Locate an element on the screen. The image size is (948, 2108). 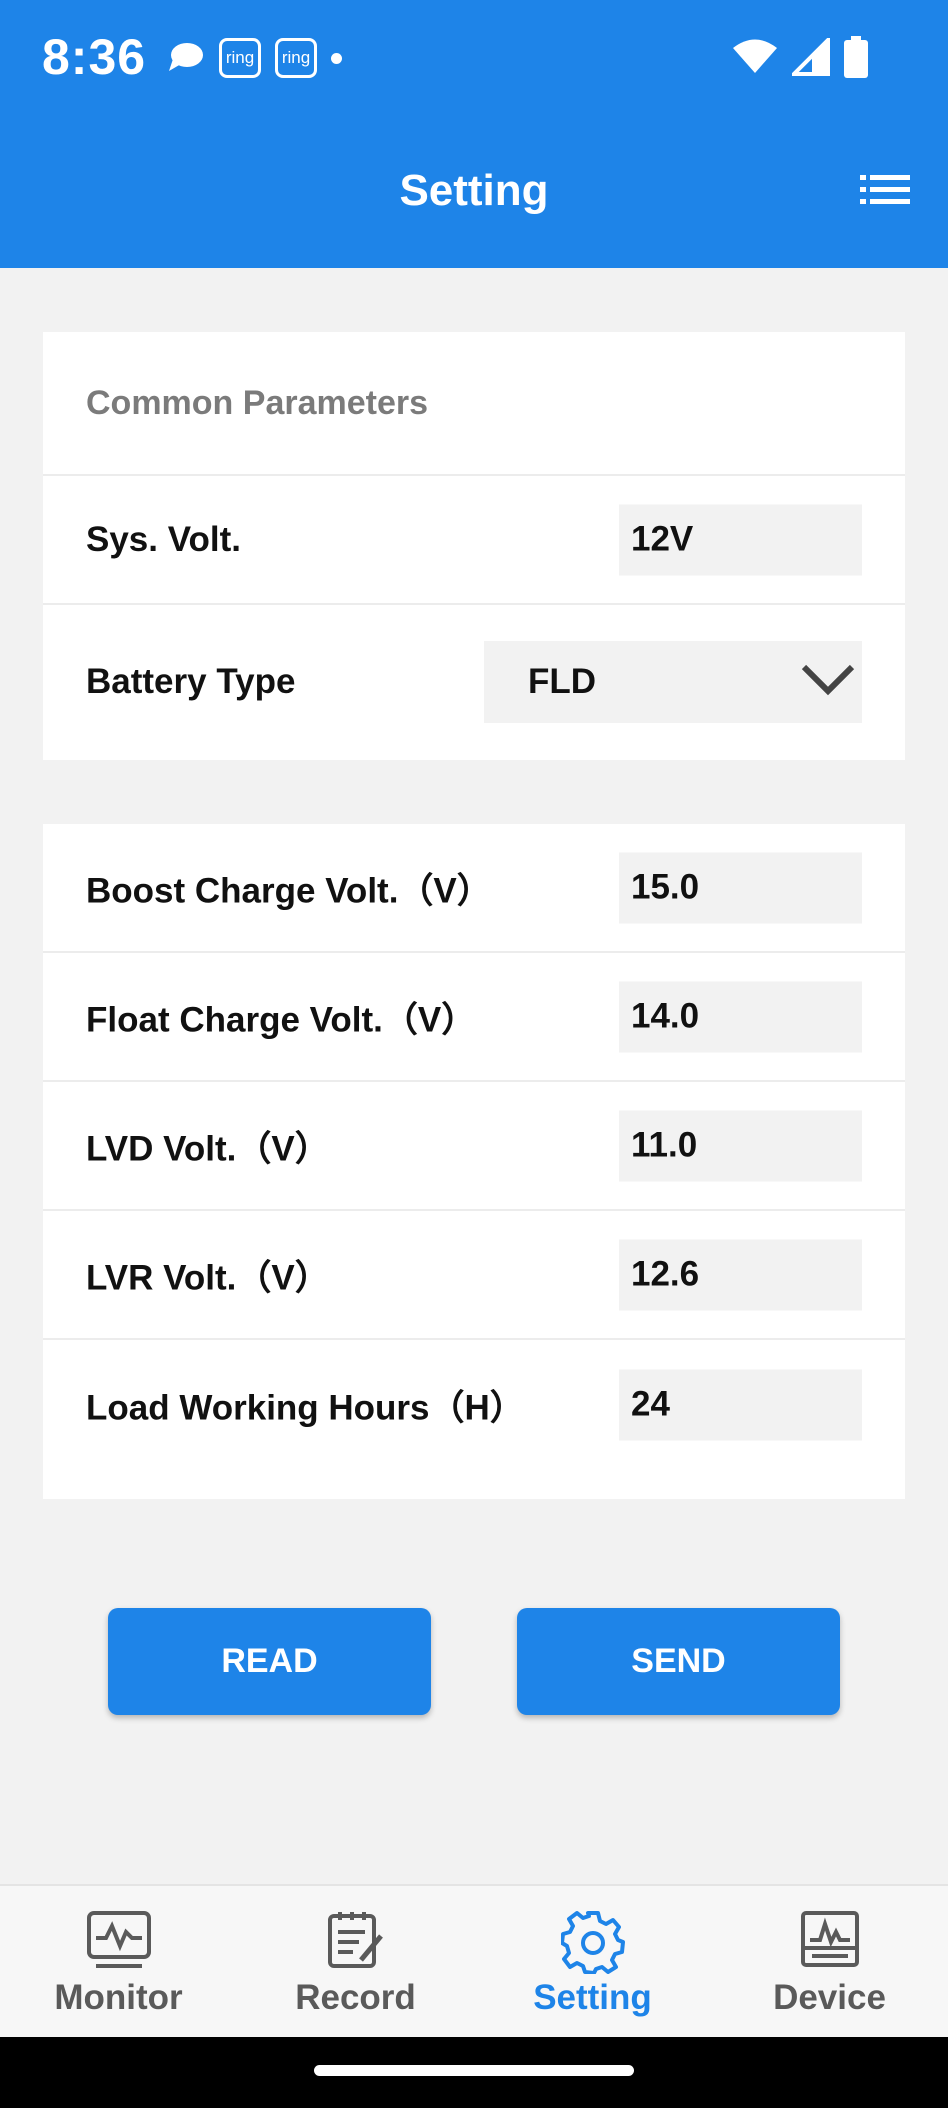
param-row: Float Charge Volt.（V） 14.0 is located at coordinates (474, 1017).